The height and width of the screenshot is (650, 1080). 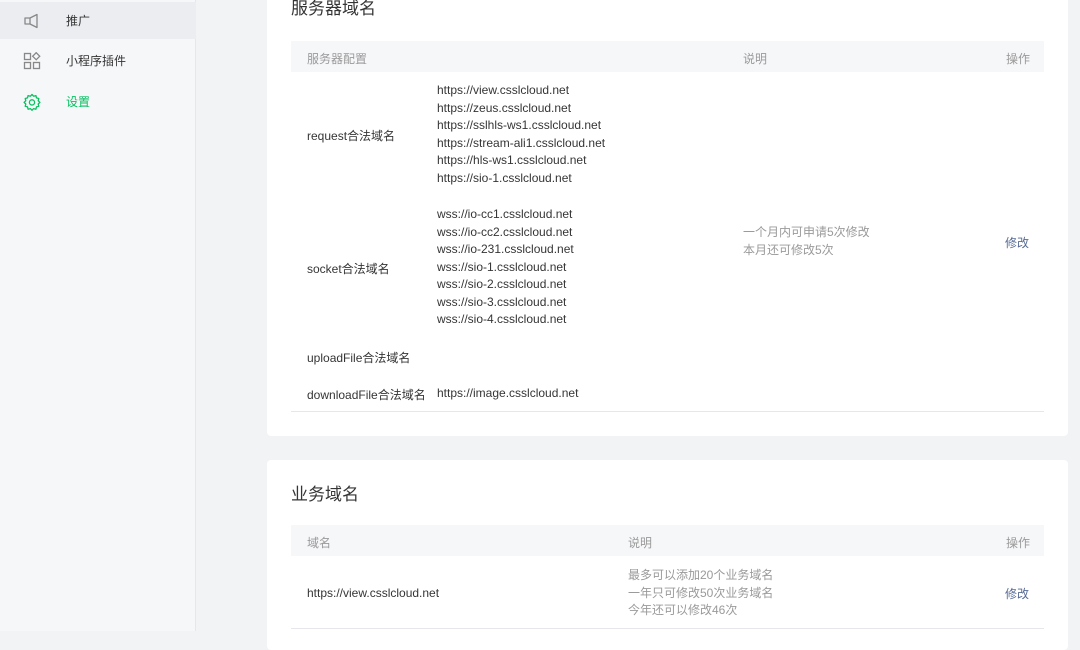 I want to click on business-modify-link: 修改, so click(x=1017, y=593).